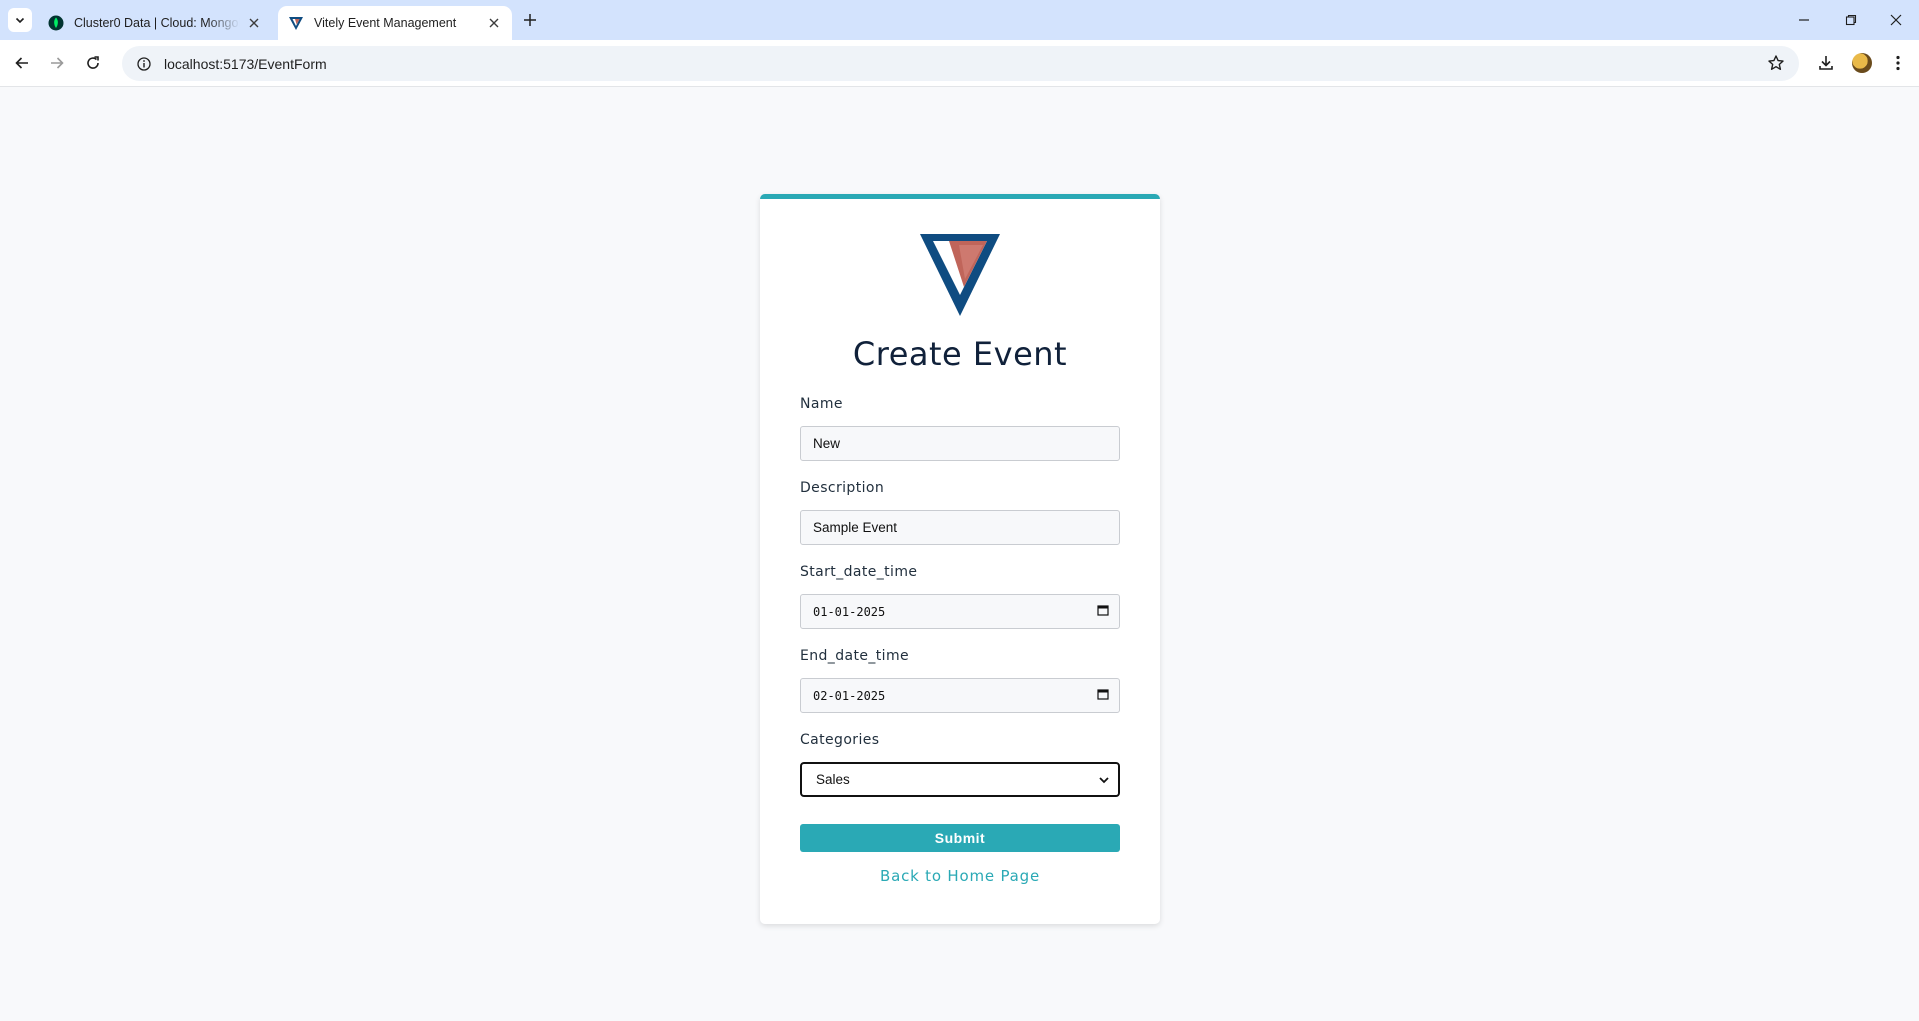 This screenshot has height=1021, width=1919. I want to click on address-bar: localhost:5173/EventForm, so click(960, 63).